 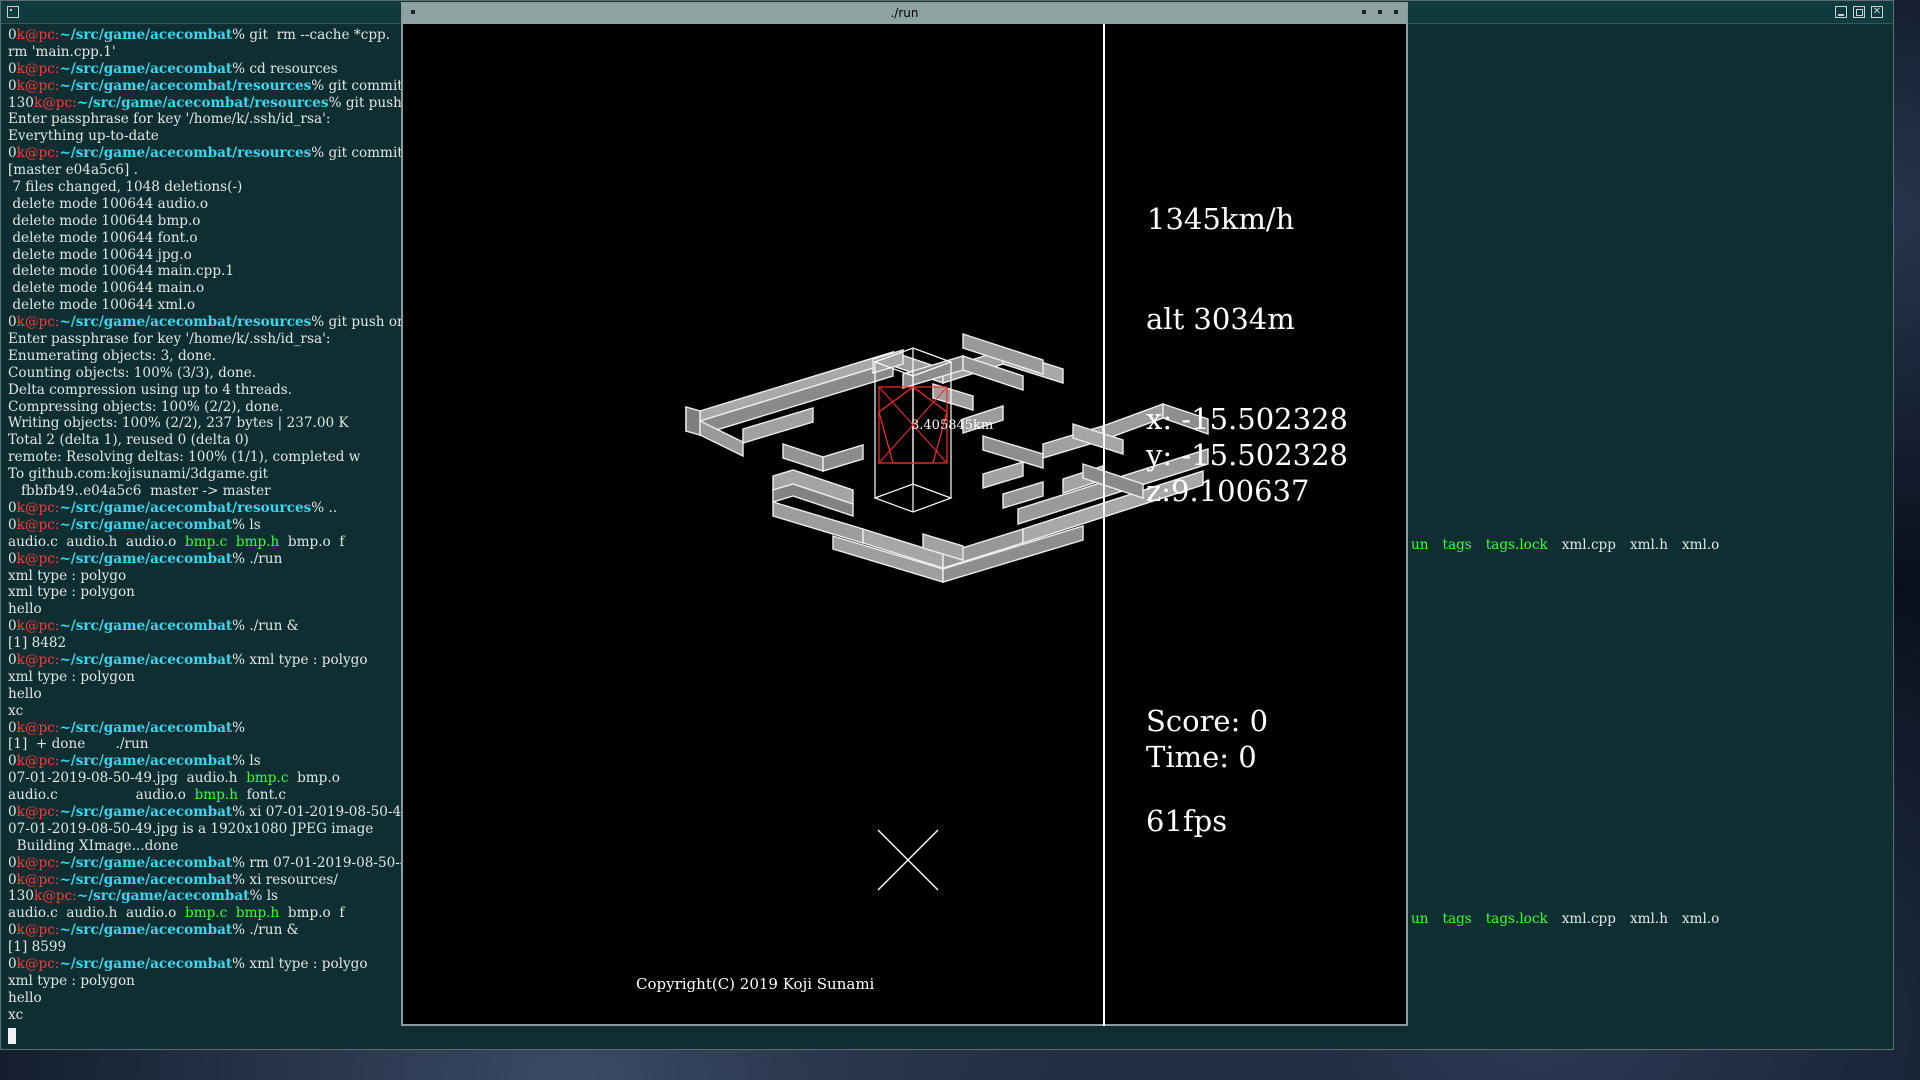 I want to click on terminal-text-segment: bmp.o, so click(x=314, y=778).